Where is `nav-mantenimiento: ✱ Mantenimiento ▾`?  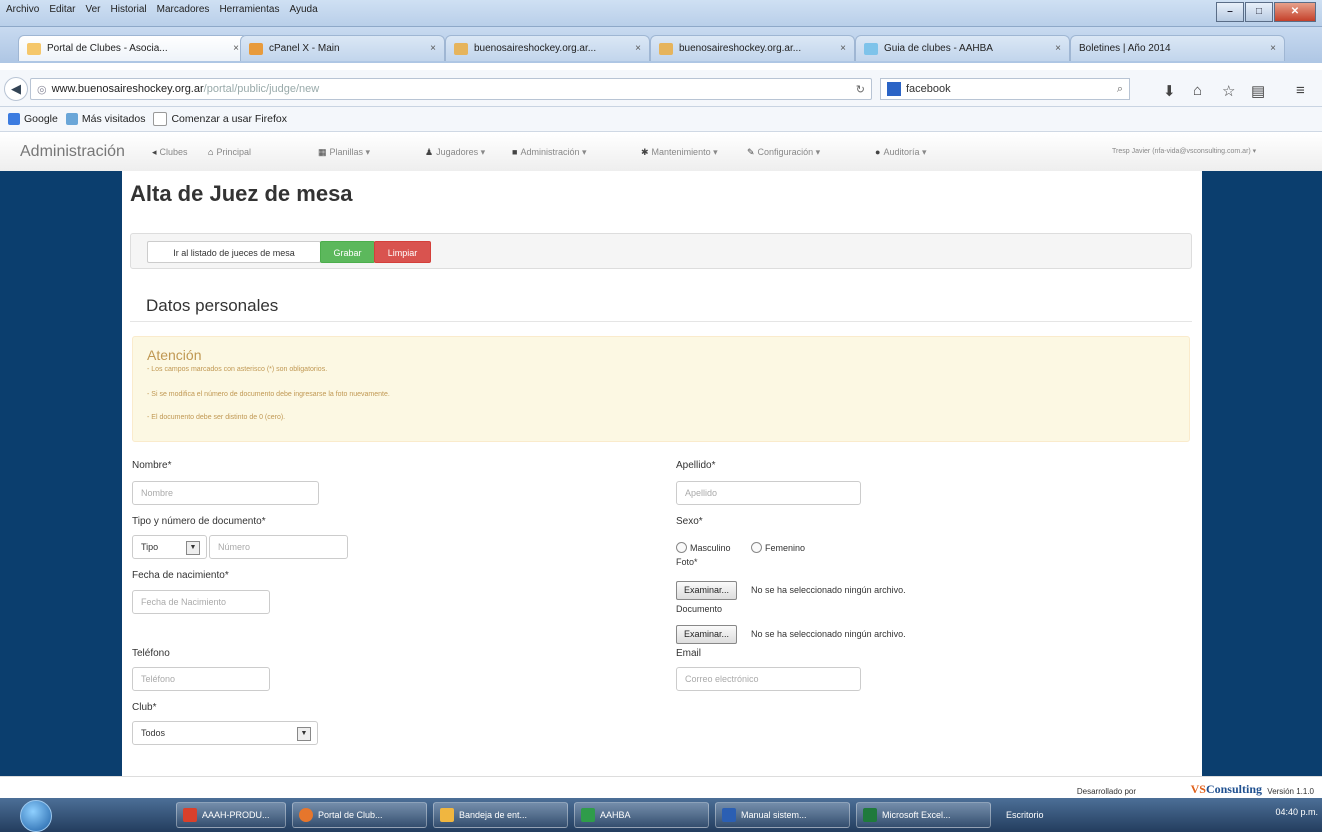 nav-mantenimiento: ✱ Mantenimiento ▾ is located at coordinates (679, 152).